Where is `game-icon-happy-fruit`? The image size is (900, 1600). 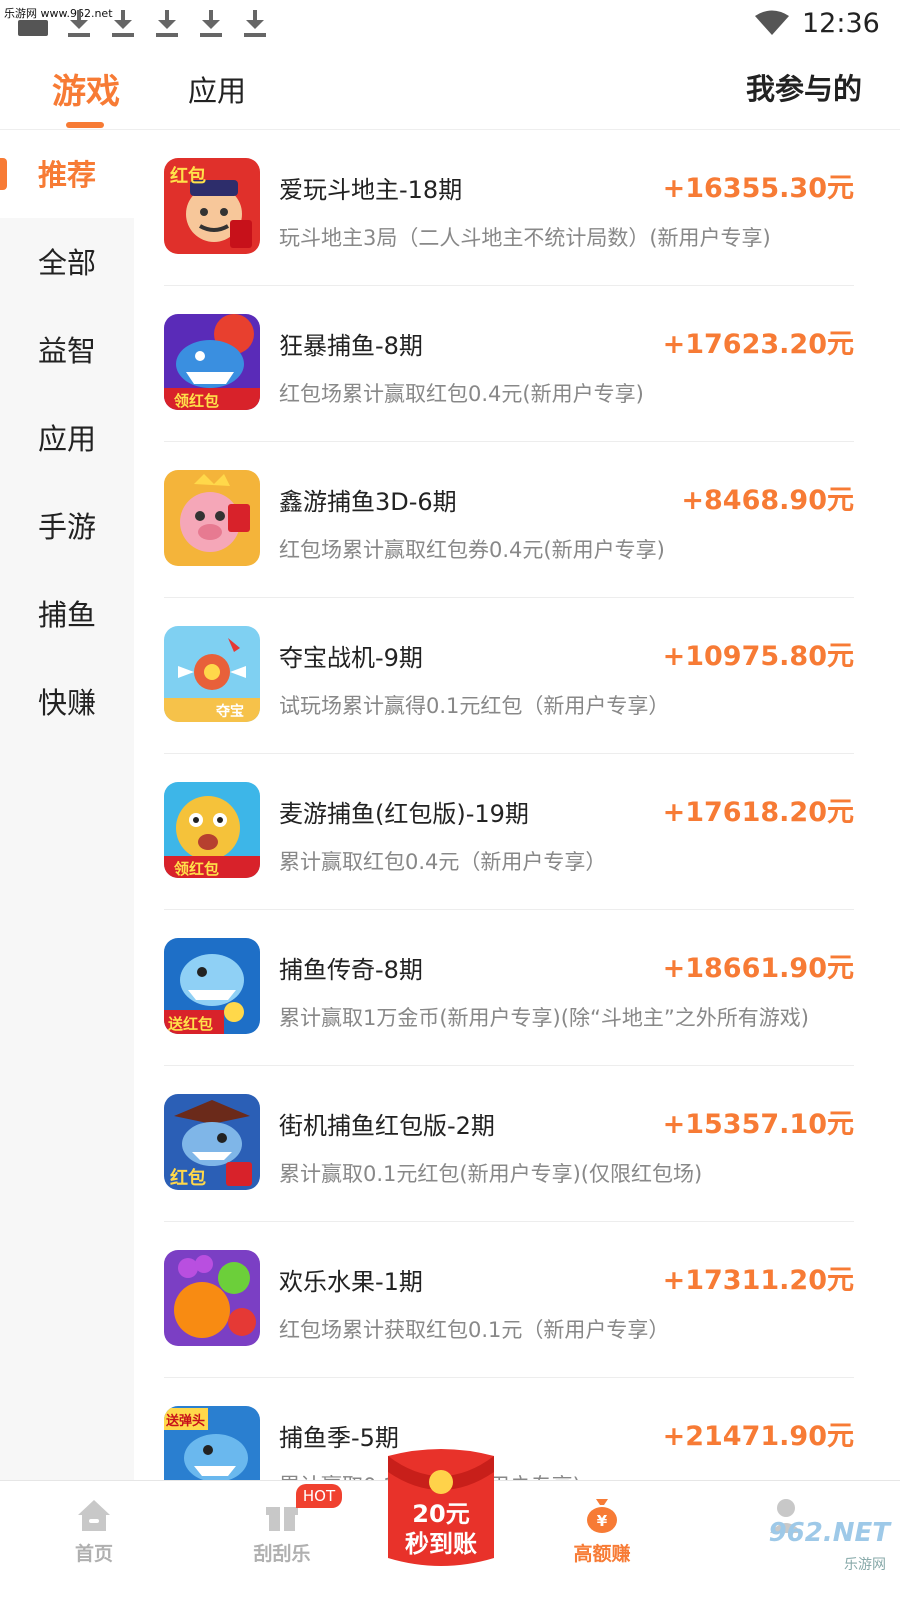
game-icon-happy-fruit is located at coordinates (212, 1298).